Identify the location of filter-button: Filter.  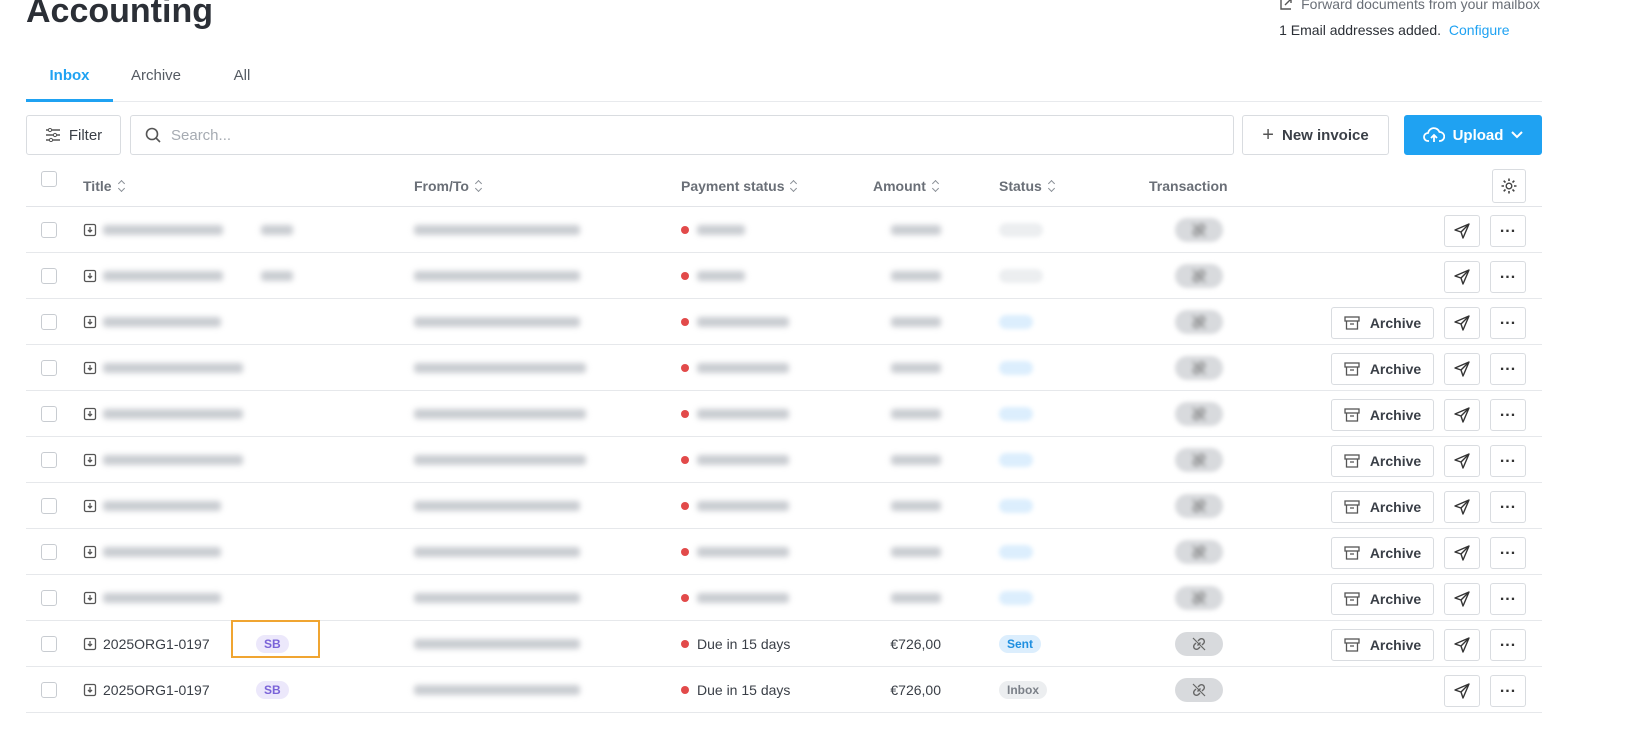
(73, 135).